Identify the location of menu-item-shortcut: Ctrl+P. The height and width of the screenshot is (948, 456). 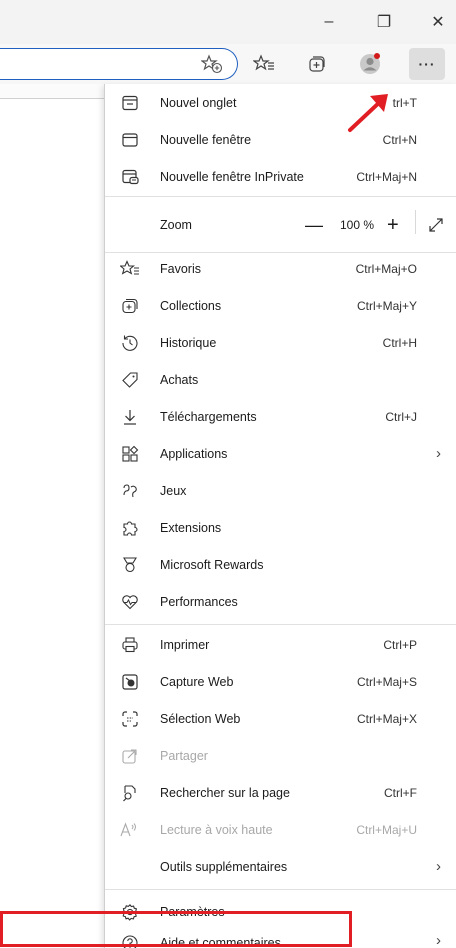
(400, 644).